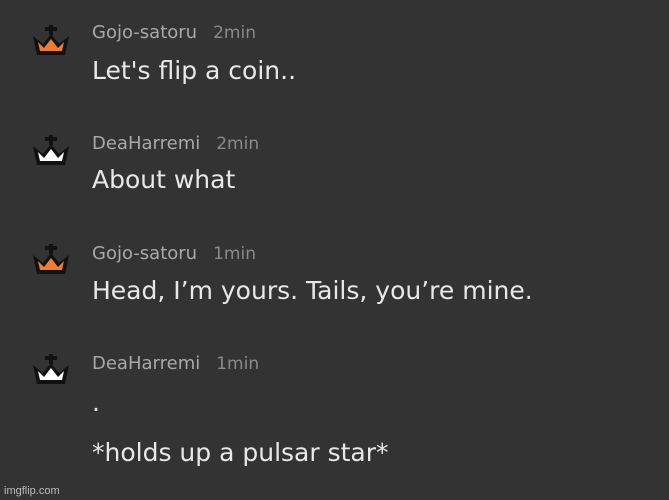 The image size is (669, 500). I want to click on watermark: imgflip.com, so click(32, 491).